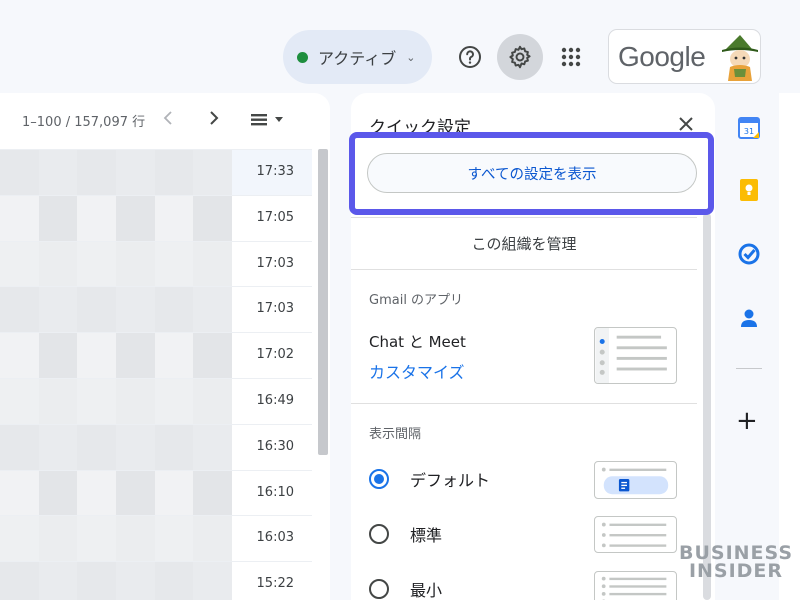 The height and width of the screenshot is (600, 800). What do you see at coordinates (395, 434) in the screenshot?
I see `density-section-label: 表示間隔` at bounding box center [395, 434].